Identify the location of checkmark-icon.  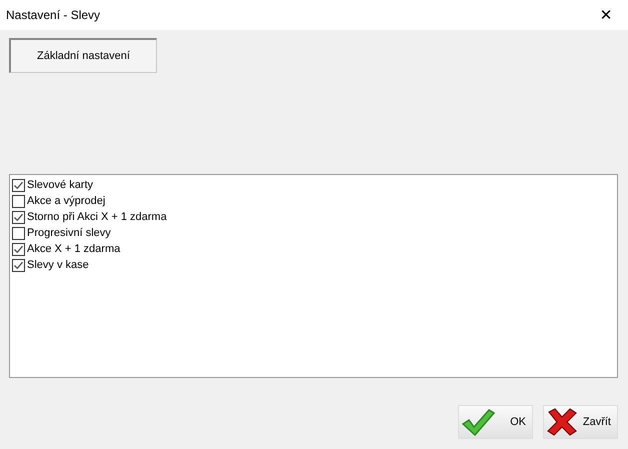
(478, 422).